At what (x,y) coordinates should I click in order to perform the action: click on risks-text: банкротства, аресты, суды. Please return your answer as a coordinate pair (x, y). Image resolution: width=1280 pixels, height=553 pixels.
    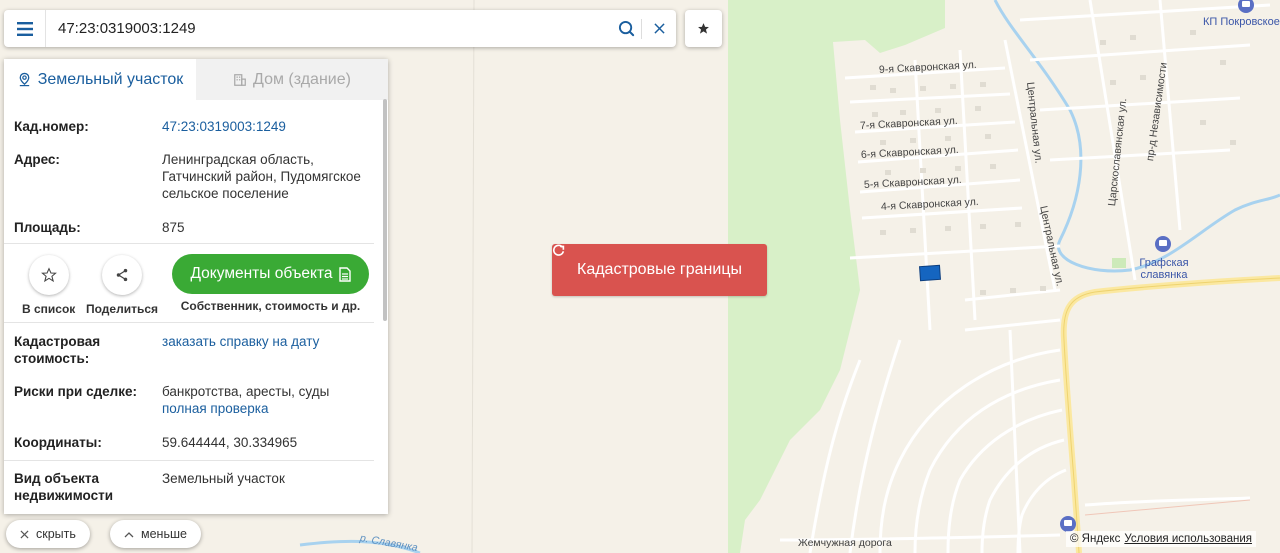
    Looking at the image, I should click on (246, 391).